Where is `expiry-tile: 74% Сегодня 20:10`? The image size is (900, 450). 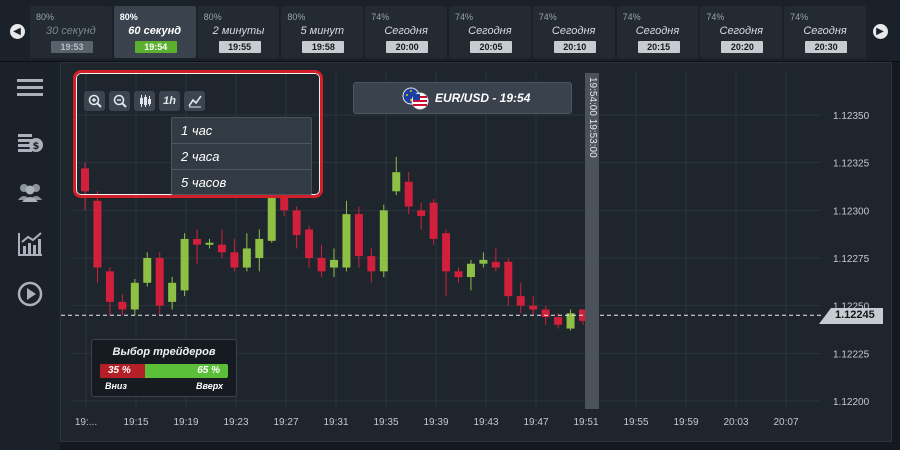
expiry-tile: 74% Сегодня 20:10 is located at coordinates (573, 32).